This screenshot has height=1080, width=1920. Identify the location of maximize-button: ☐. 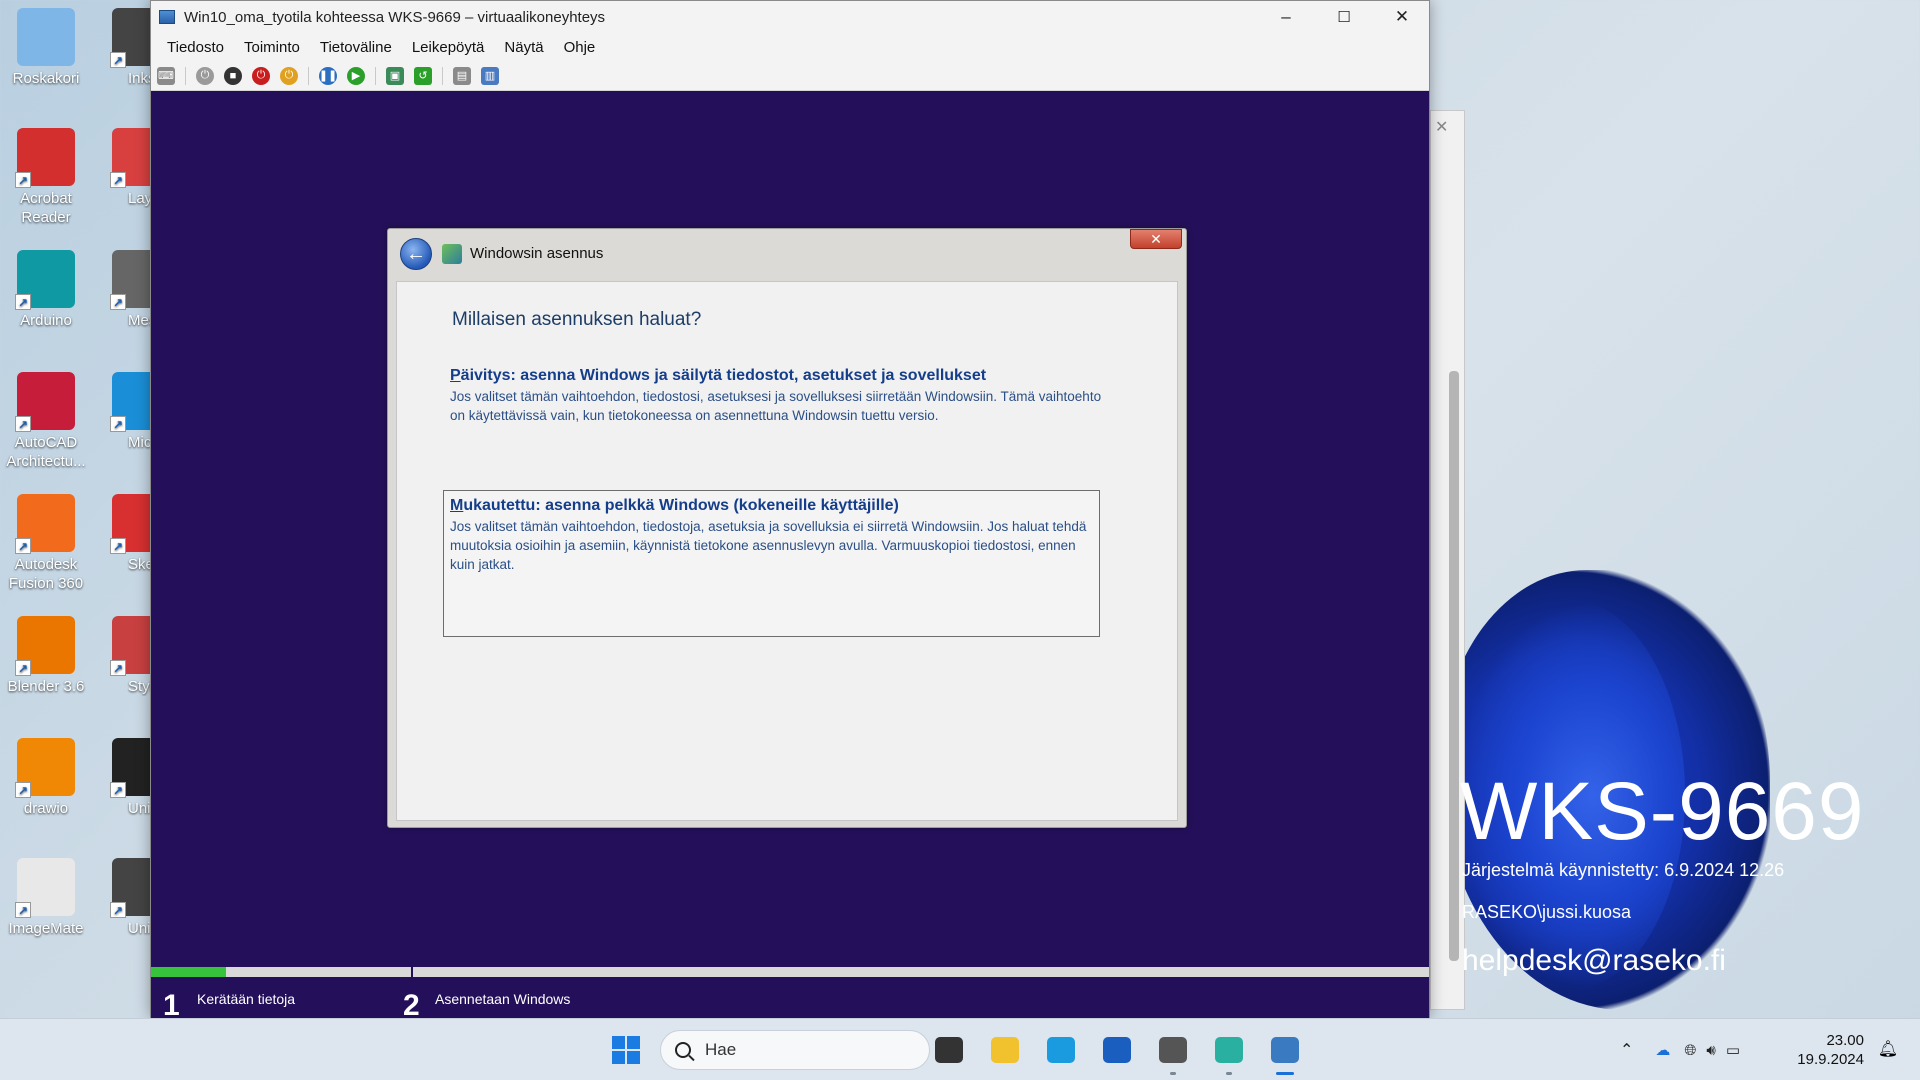
(1344, 17).